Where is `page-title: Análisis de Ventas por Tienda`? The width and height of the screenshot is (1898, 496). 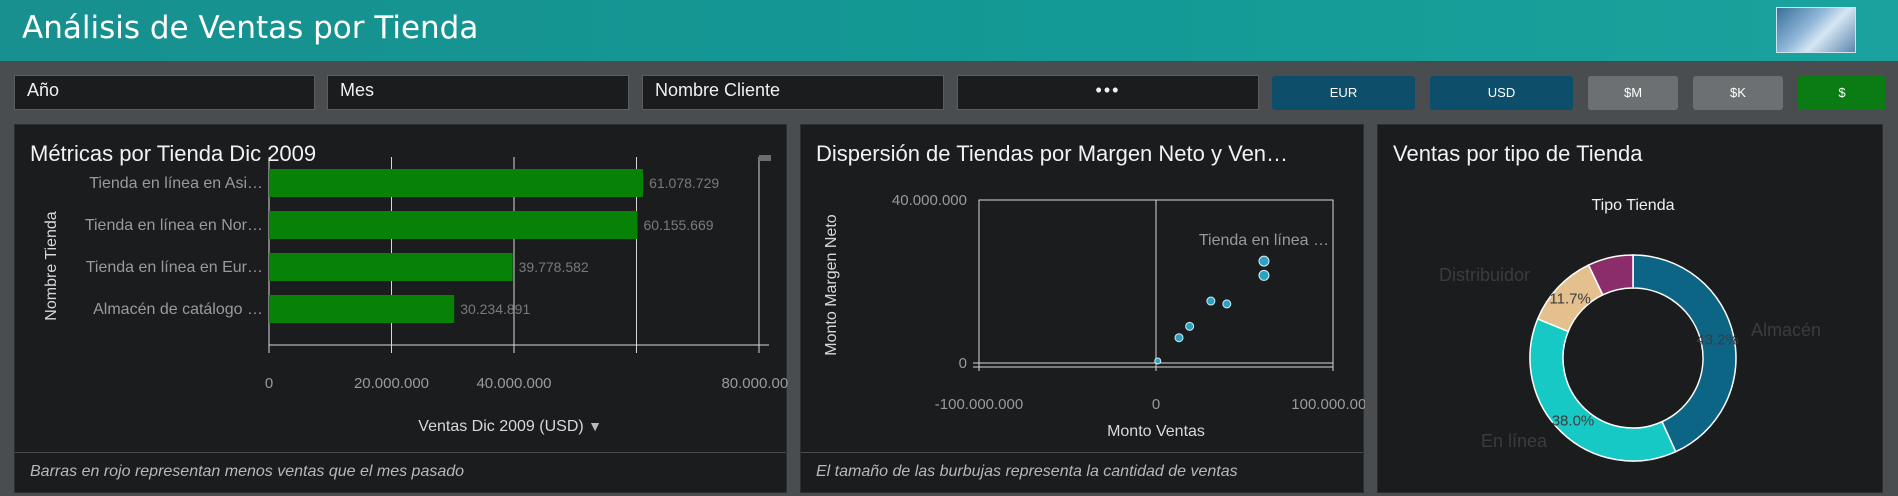 page-title: Análisis de Ventas por Tienda is located at coordinates (250, 28).